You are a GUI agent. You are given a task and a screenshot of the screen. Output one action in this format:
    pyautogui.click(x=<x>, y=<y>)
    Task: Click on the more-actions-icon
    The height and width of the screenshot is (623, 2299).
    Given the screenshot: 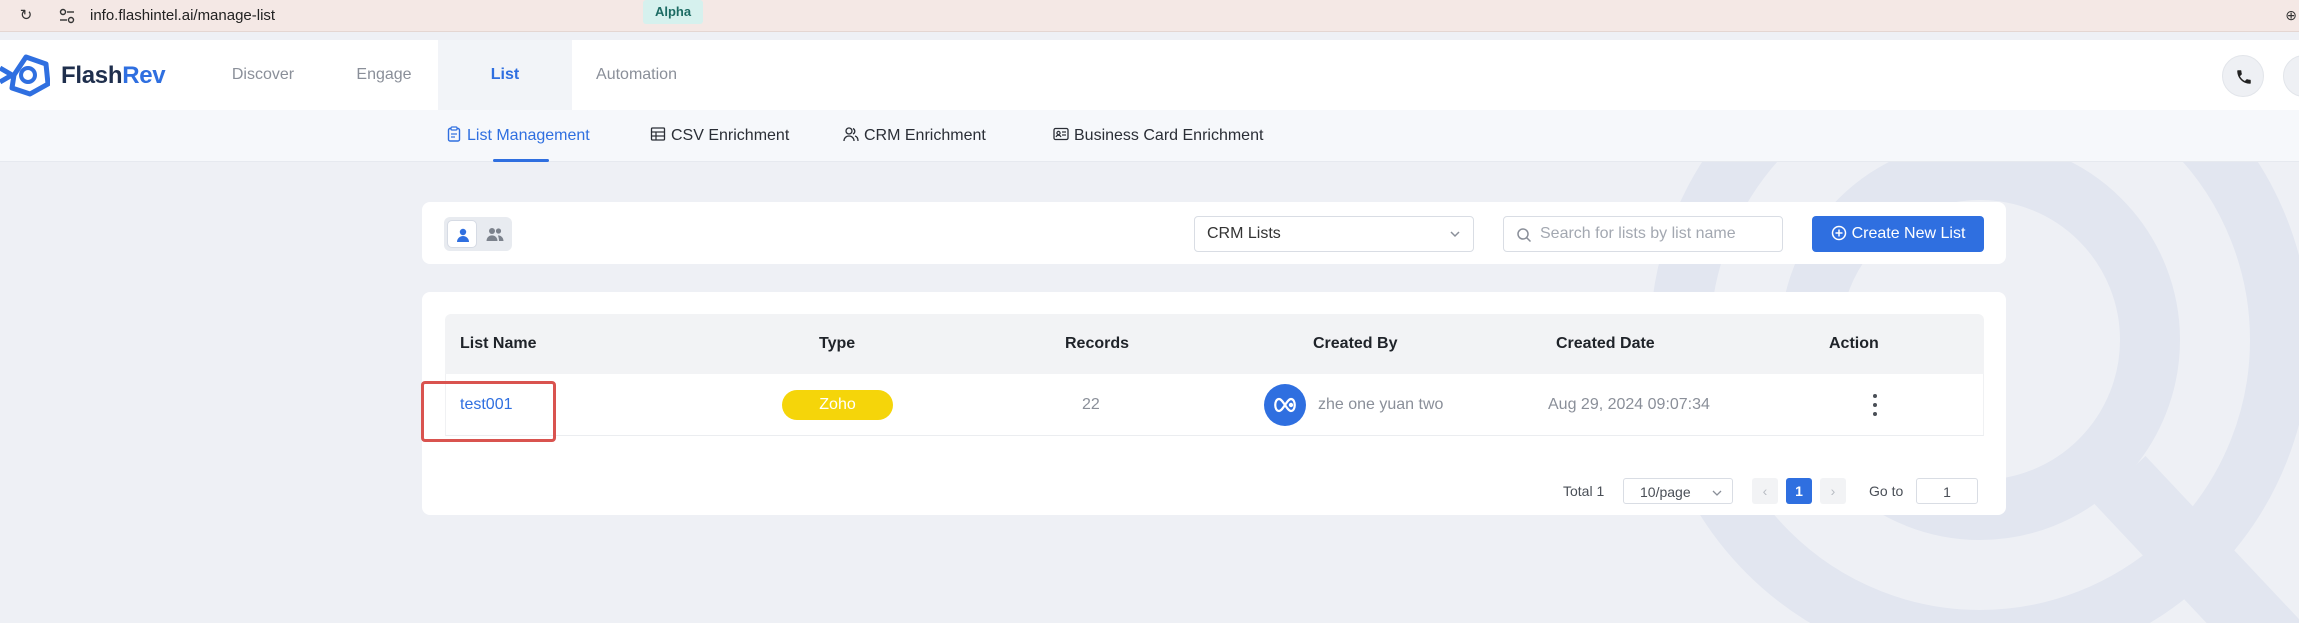 What is the action you would take?
    pyautogui.click(x=1875, y=406)
    